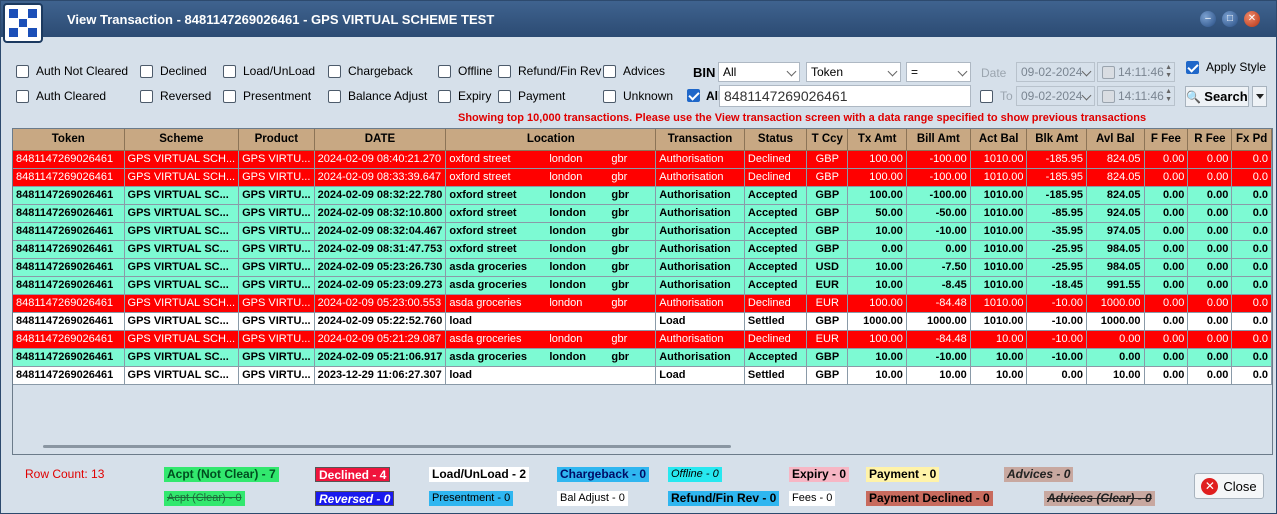 The height and width of the screenshot is (514, 1277). What do you see at coordinates (1226, 67) in the screenshot?
I see `apply-style-toggle: Apply Style` at bounding box center [1226, 67].